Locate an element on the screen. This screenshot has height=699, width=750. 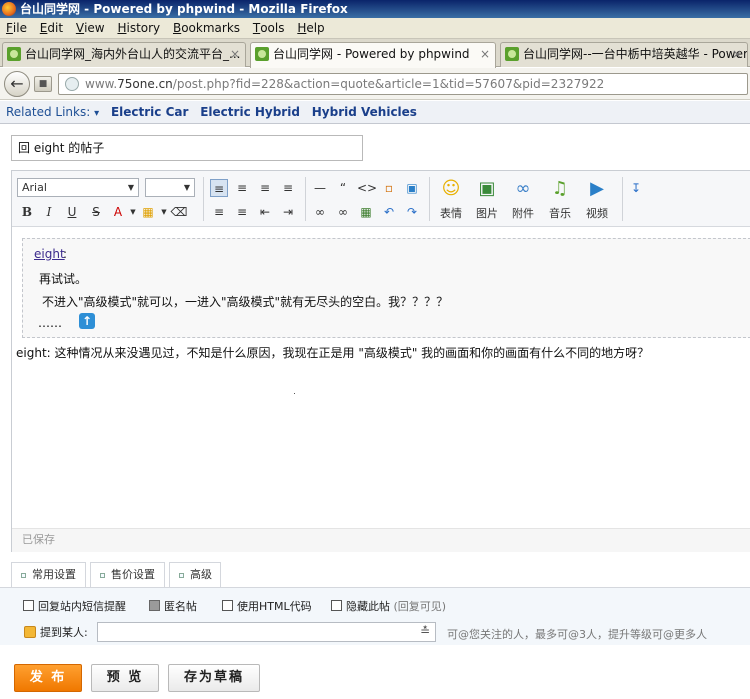
unordered-list-icon: ≡ is located at coordinates (242, 212).